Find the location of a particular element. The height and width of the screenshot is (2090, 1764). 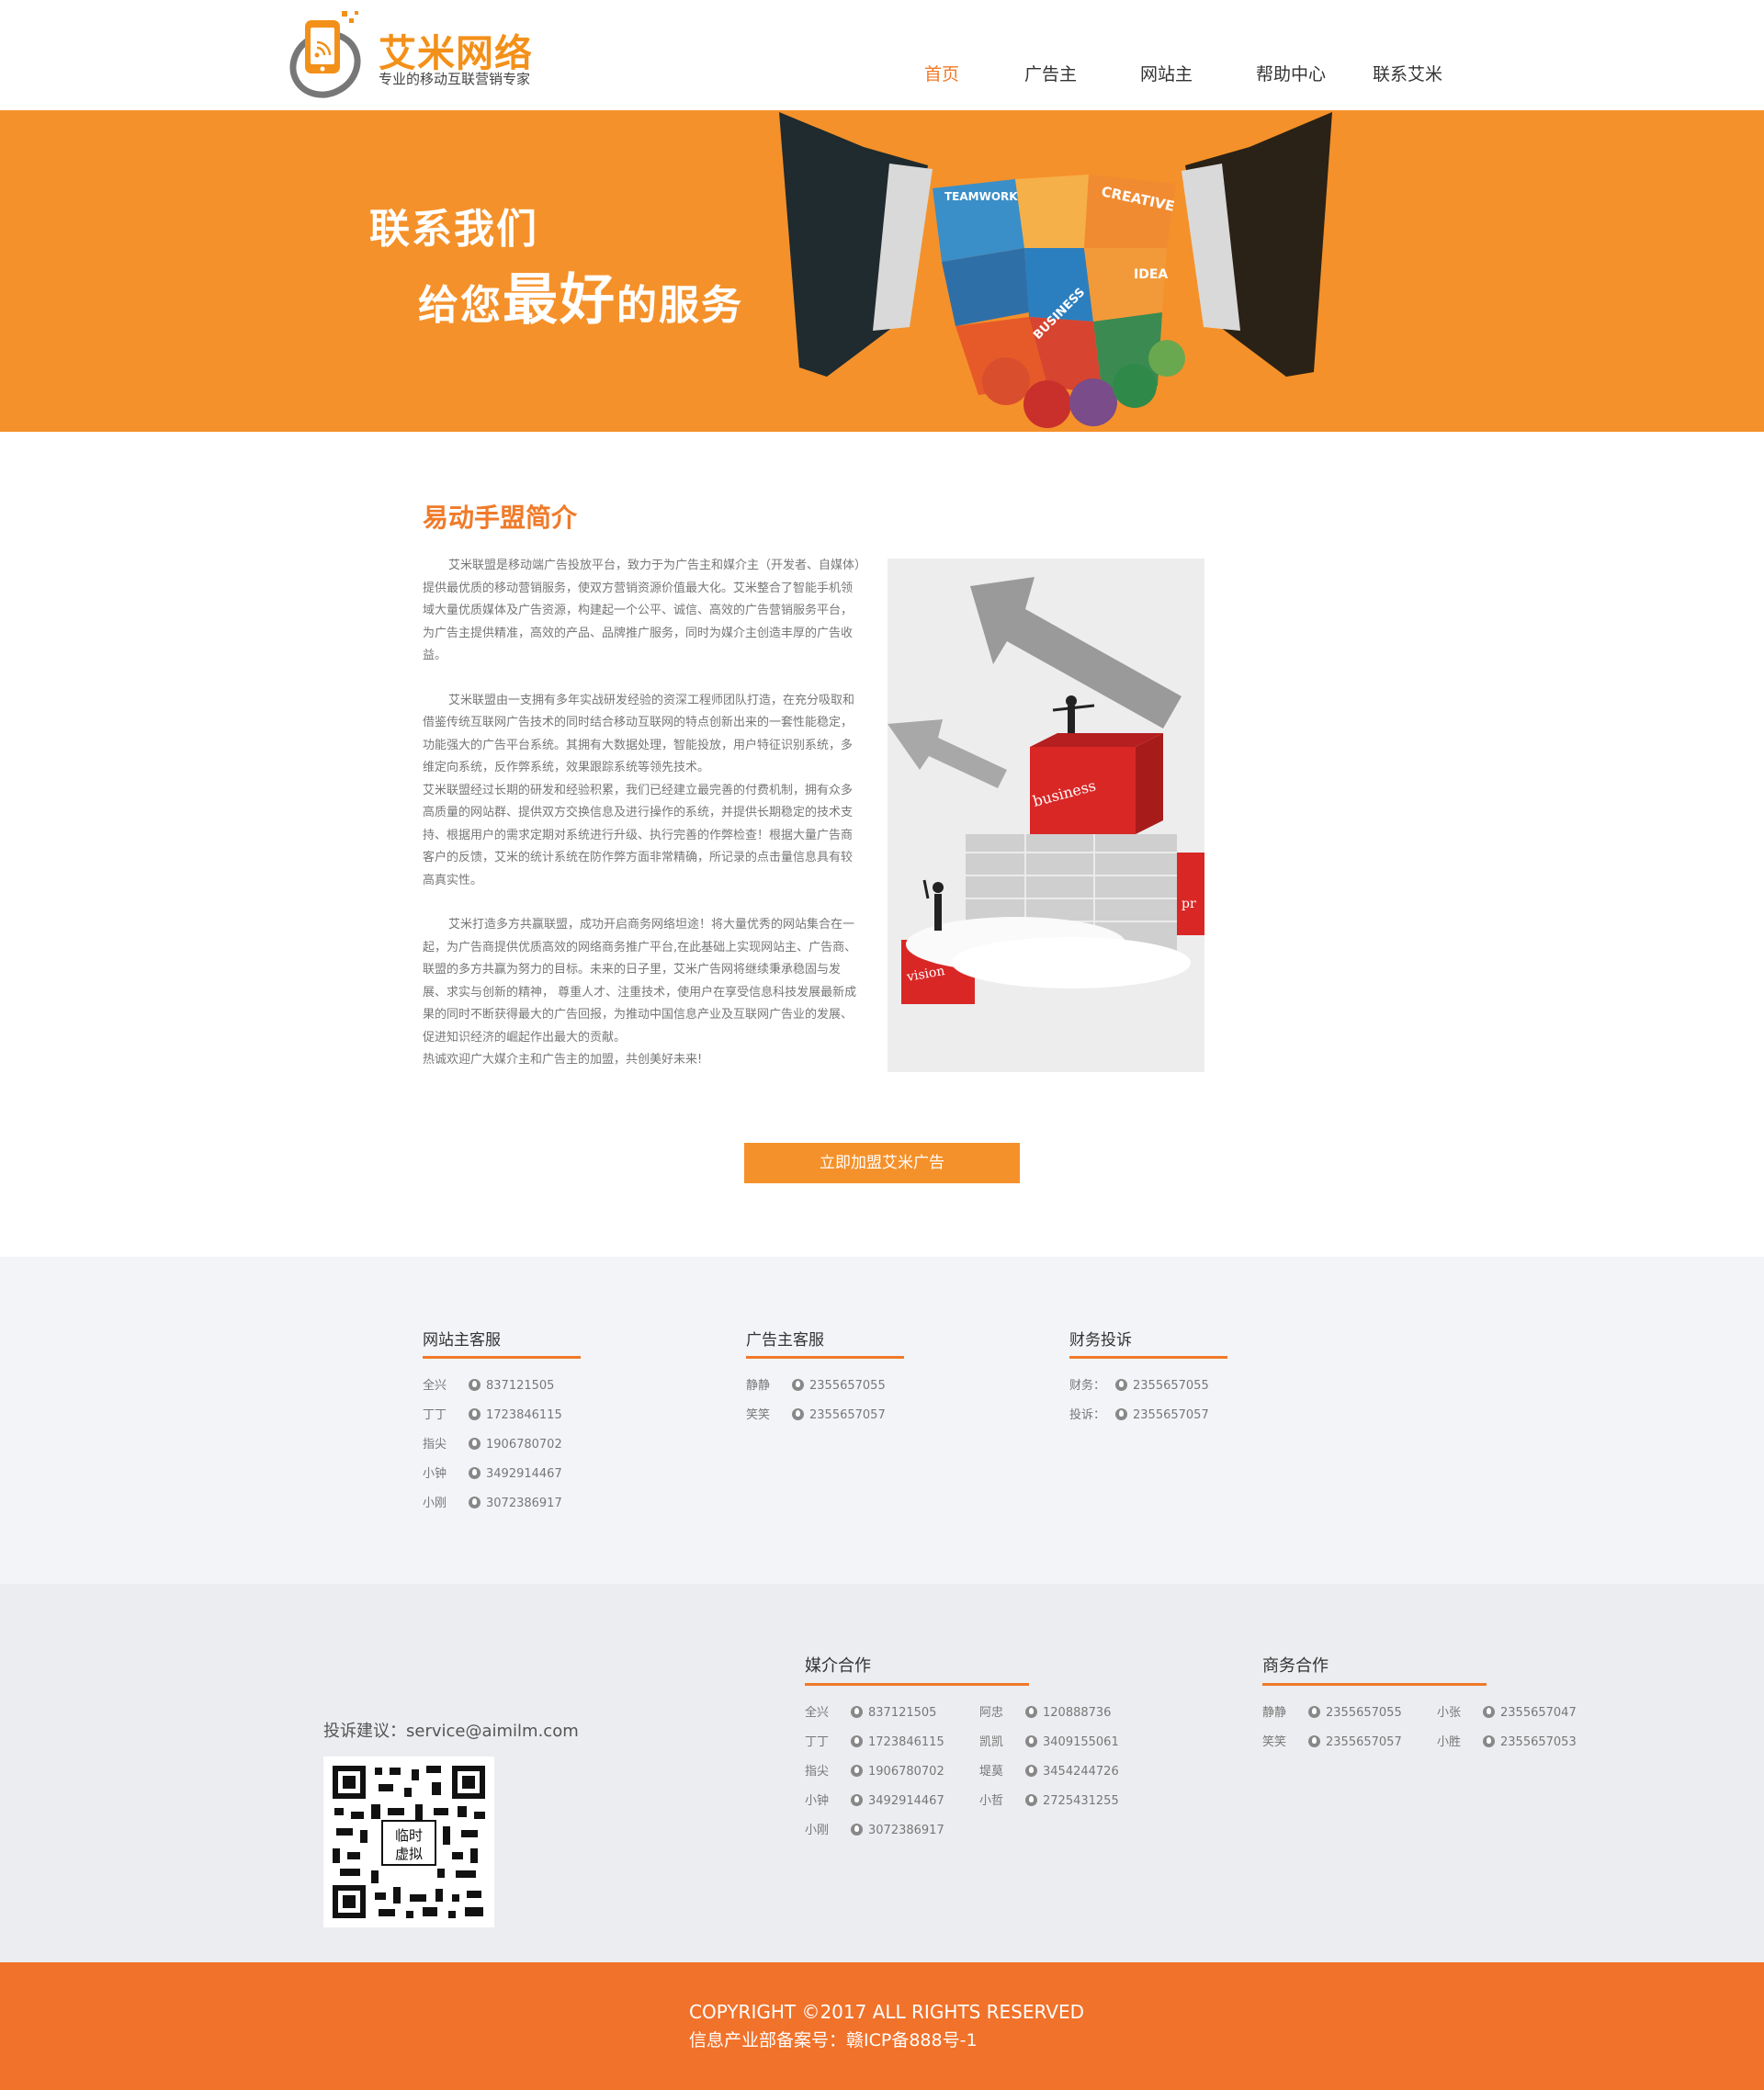

join-now-button: 立即加盟艾米广告 is located at coordinates (882, 1163).